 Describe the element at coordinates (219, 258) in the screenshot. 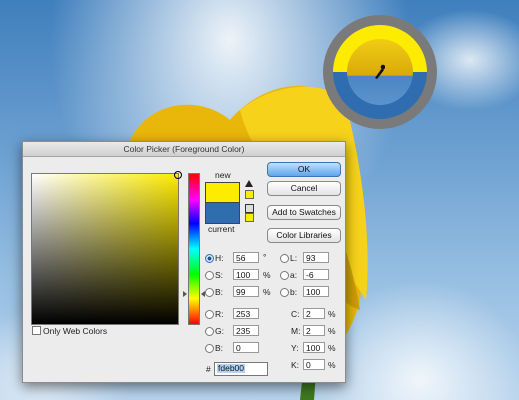

I see `hue-label: H:` at that location.